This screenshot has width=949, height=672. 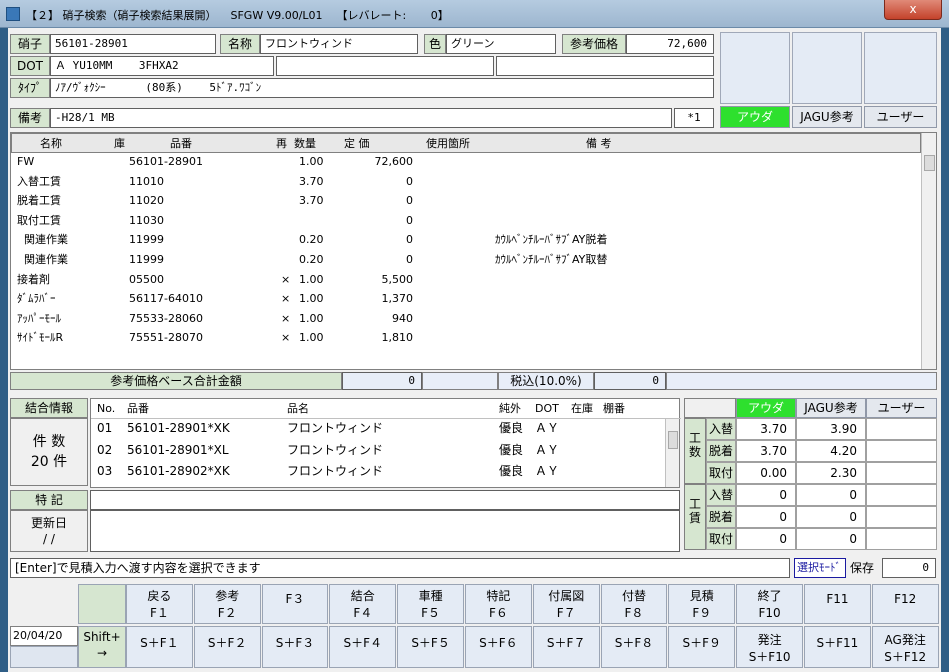 I want to click on parts-row: 入替工賃 11010 3.70 0, so click(x=463, y=182).